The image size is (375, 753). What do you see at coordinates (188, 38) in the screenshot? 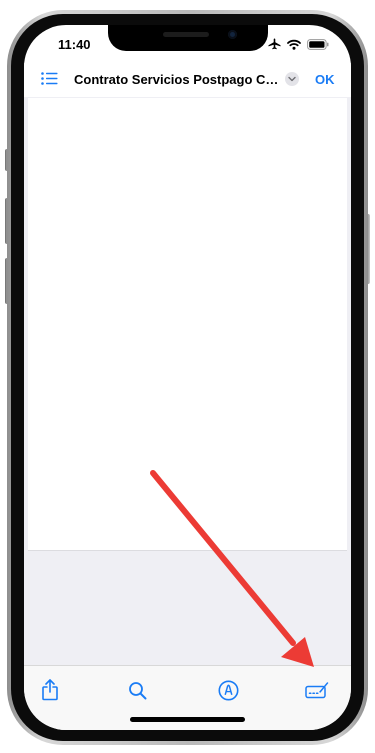
I see `notch` at bounding box center [188, 38].